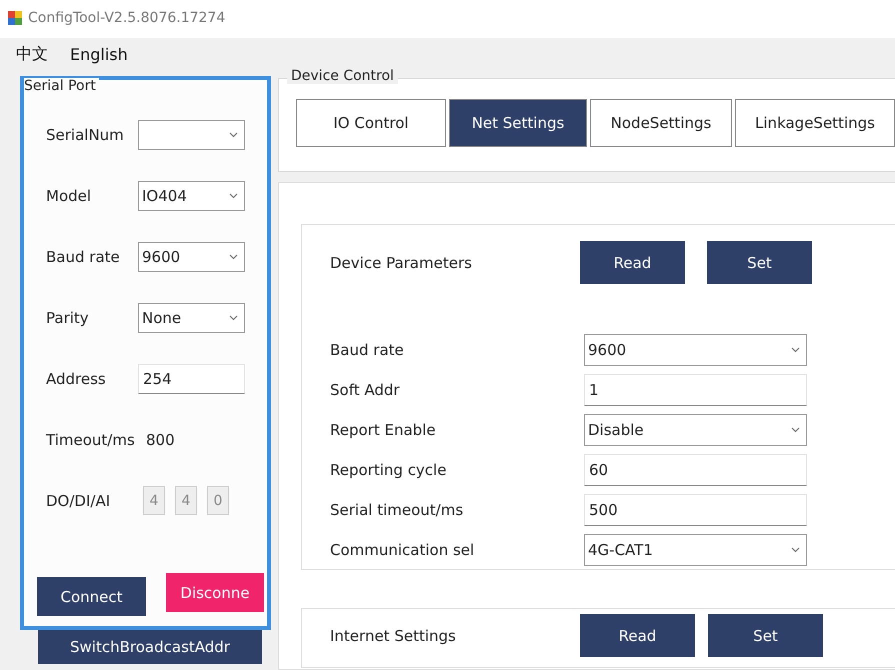 The width and height of the screenshot is (895, 670). Describe the element at coordinates (215, 592) in the screenshot. I see `disconnect-button: Disconne` at that location.